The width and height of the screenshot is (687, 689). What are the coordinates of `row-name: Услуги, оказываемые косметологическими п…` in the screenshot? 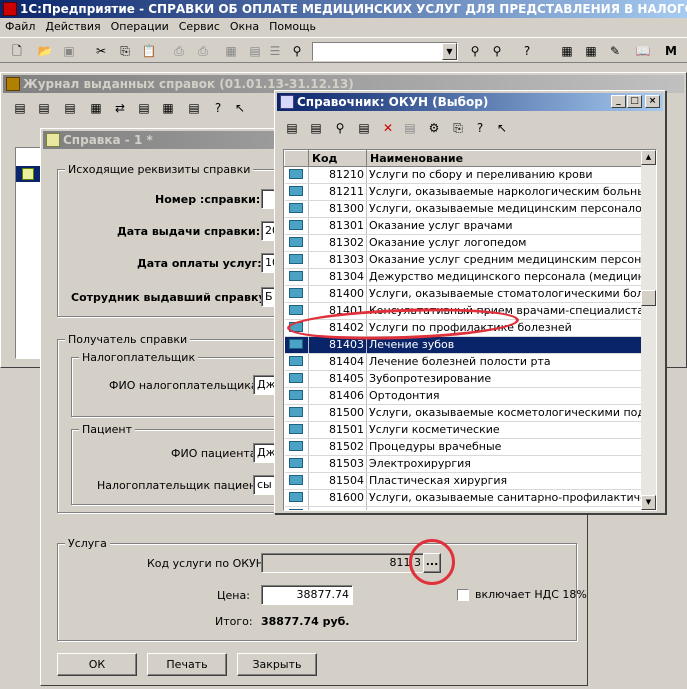 It's located at (504, 413).